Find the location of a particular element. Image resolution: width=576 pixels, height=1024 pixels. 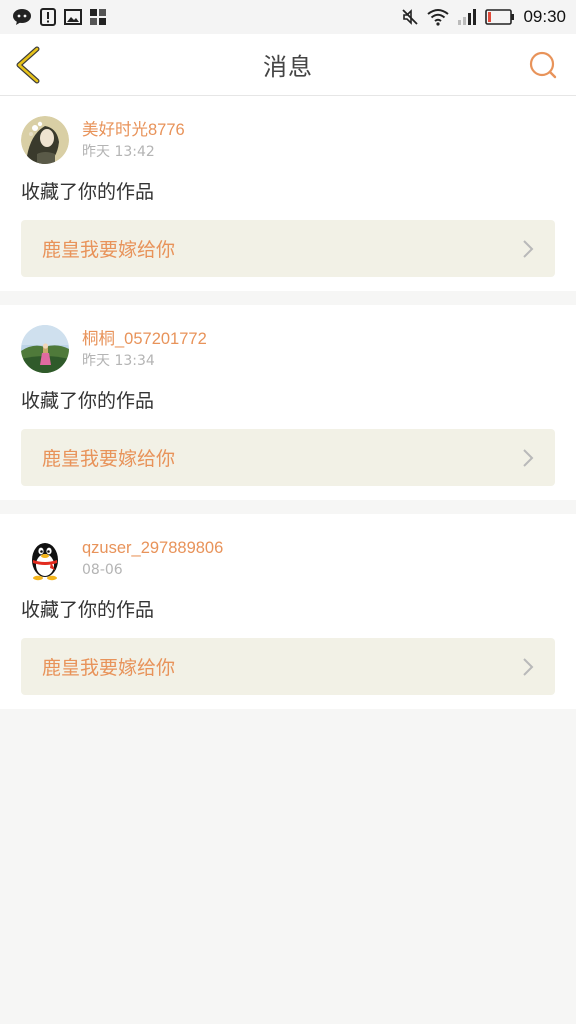

user-meta: 美好时光8776 昨天 13:42 is located at coordinates (133, 140).